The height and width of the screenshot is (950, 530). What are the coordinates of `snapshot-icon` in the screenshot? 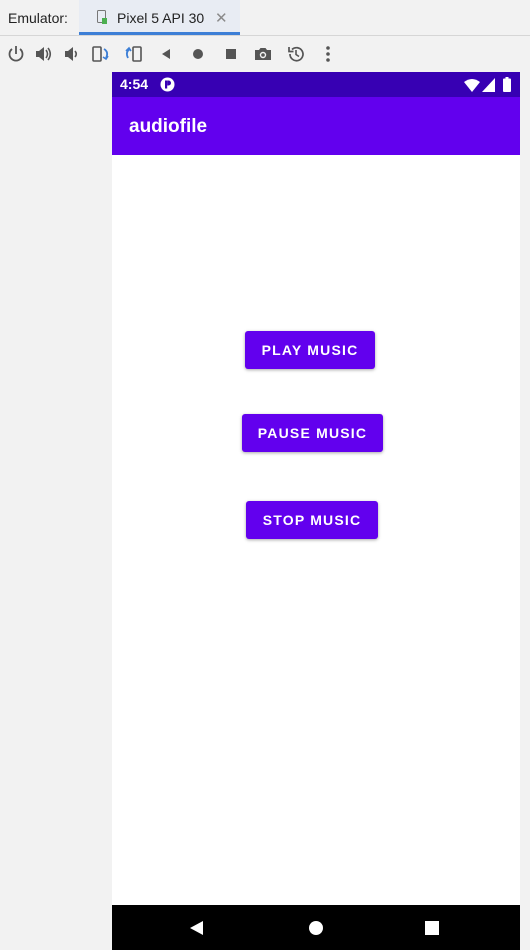 It's located at (296, 54).